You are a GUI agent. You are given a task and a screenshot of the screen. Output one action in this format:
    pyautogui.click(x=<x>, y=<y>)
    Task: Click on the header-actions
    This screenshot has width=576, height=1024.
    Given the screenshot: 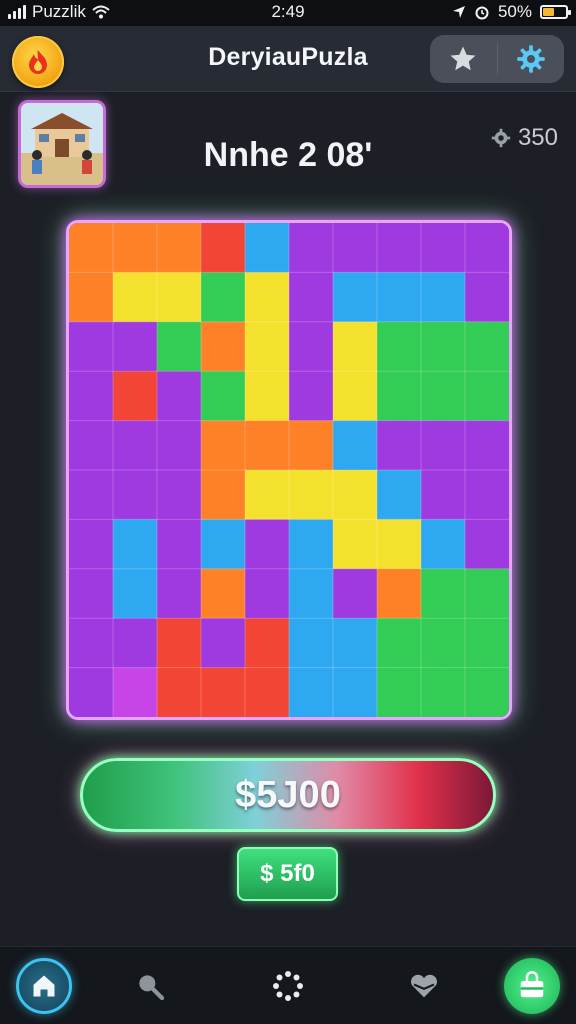 What is the action you would take?
    pyautogui.click(x=497, y=59)
    